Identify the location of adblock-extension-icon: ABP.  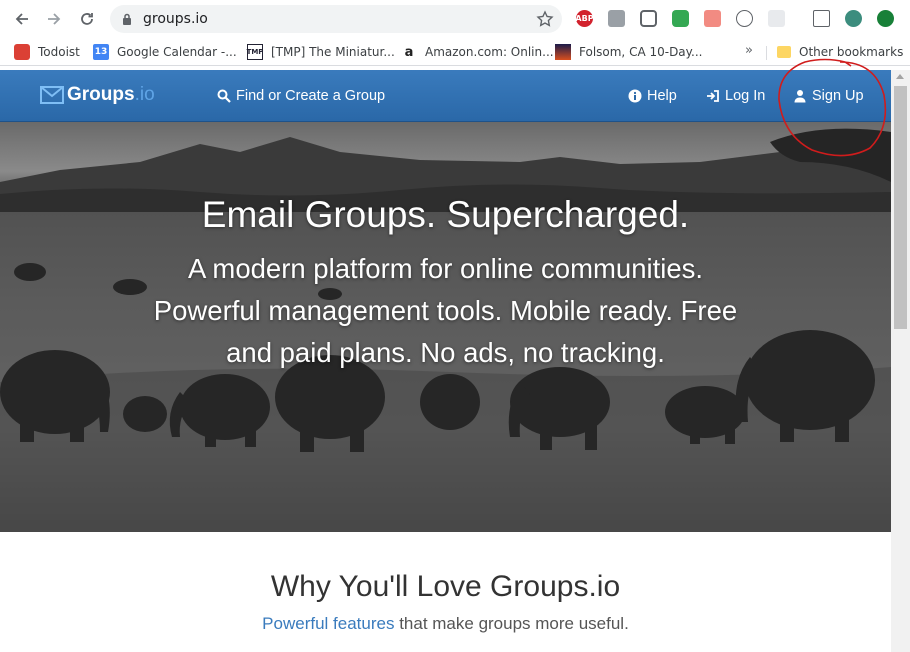
(584, 18).